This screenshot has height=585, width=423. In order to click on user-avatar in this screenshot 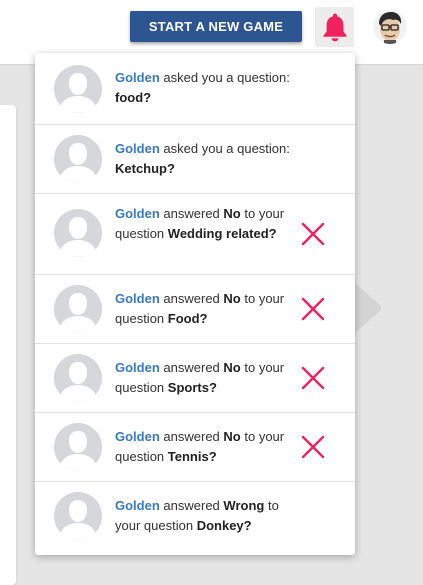, I will do `click(390, 27)`.